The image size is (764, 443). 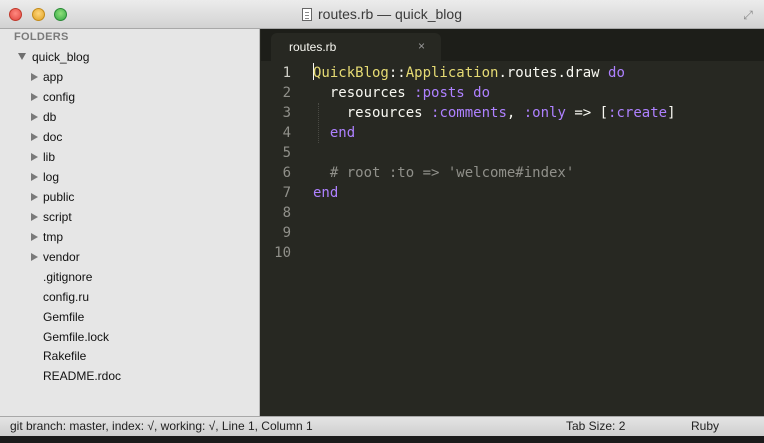 What do you see at coordinates (129, 117) in the screenshot?
I see `folder-db: db` at bounding box center [129, 117].